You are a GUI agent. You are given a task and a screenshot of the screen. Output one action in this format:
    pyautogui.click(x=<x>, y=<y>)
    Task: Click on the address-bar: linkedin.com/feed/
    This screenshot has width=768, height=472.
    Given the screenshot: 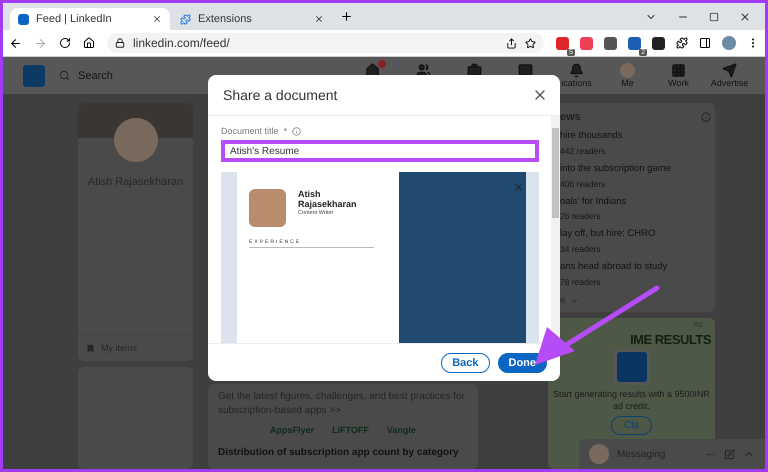 What is the action you would take?
    pyautogui.click(x=325, y=43)
    